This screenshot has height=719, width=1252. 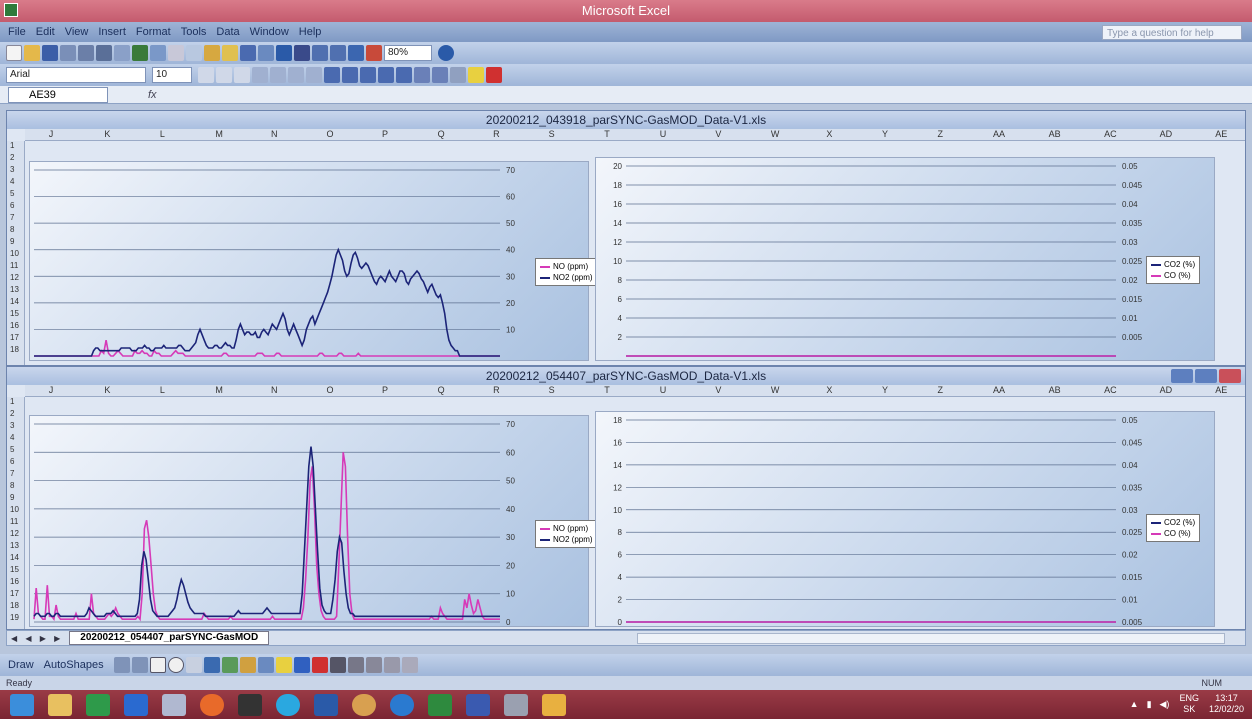 What do you see at coordinates (51, 134) in the screenshot?
I see `column-header-j: J` at bounding box center [51, 134].